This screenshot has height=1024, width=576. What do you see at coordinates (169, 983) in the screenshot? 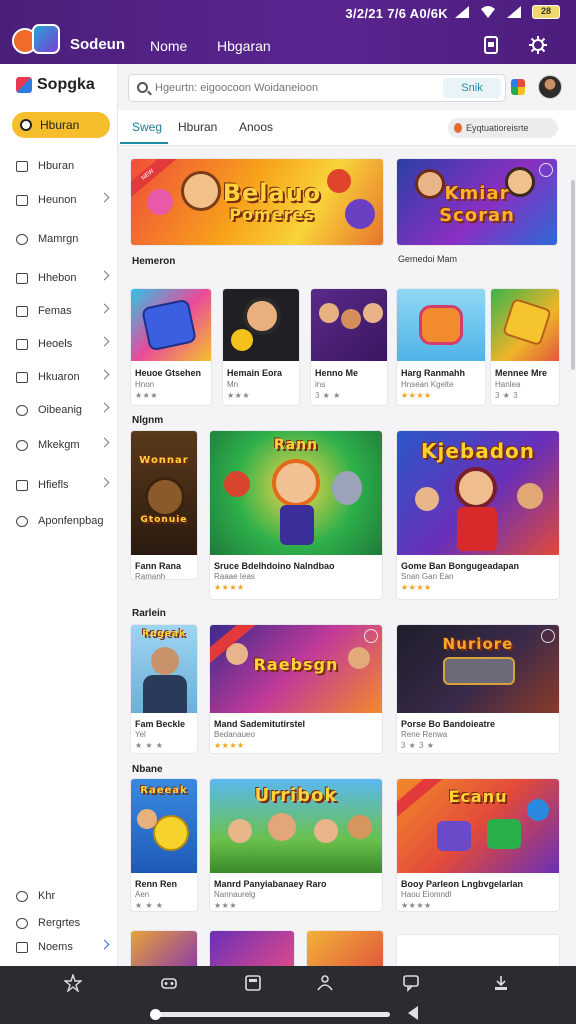
I see `games-icon` at bounding box center [169, 983].